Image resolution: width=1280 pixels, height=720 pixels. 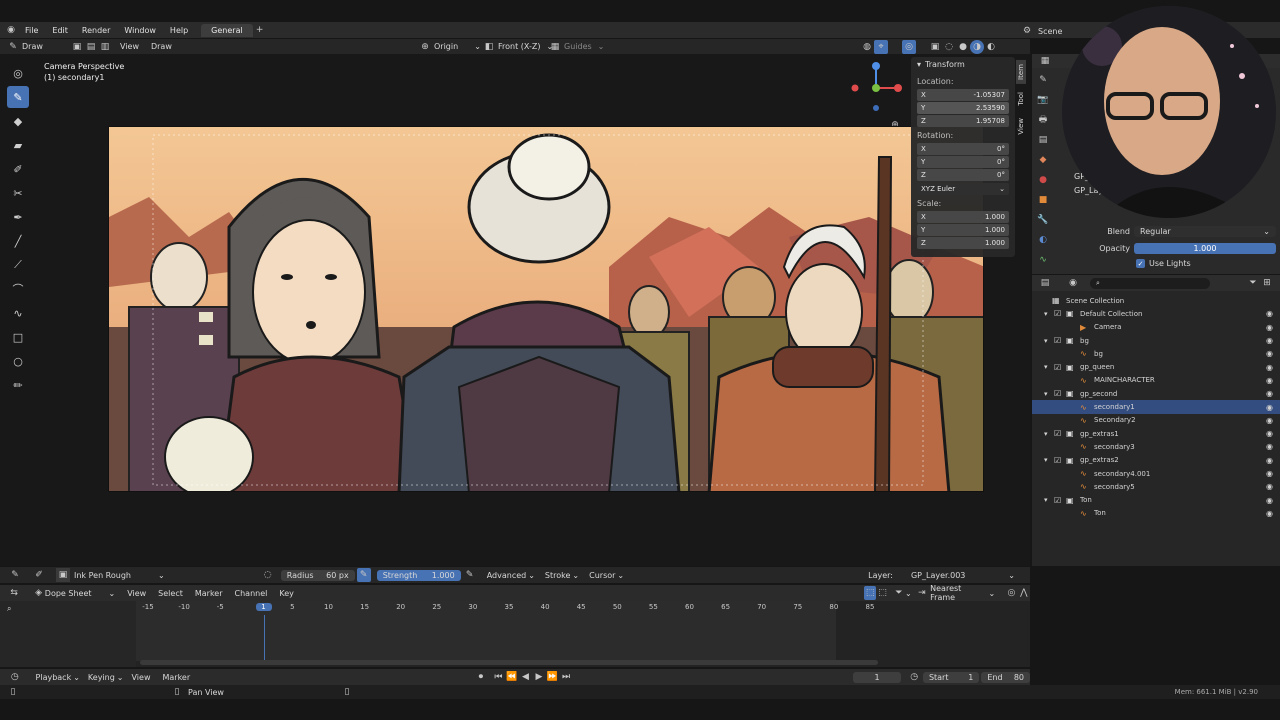 What do you see at coordinates (449, 47) in the screenshot?
I see `origin-dropdown: ⊕ Origin ⌄` at bounding box center [449, 47].